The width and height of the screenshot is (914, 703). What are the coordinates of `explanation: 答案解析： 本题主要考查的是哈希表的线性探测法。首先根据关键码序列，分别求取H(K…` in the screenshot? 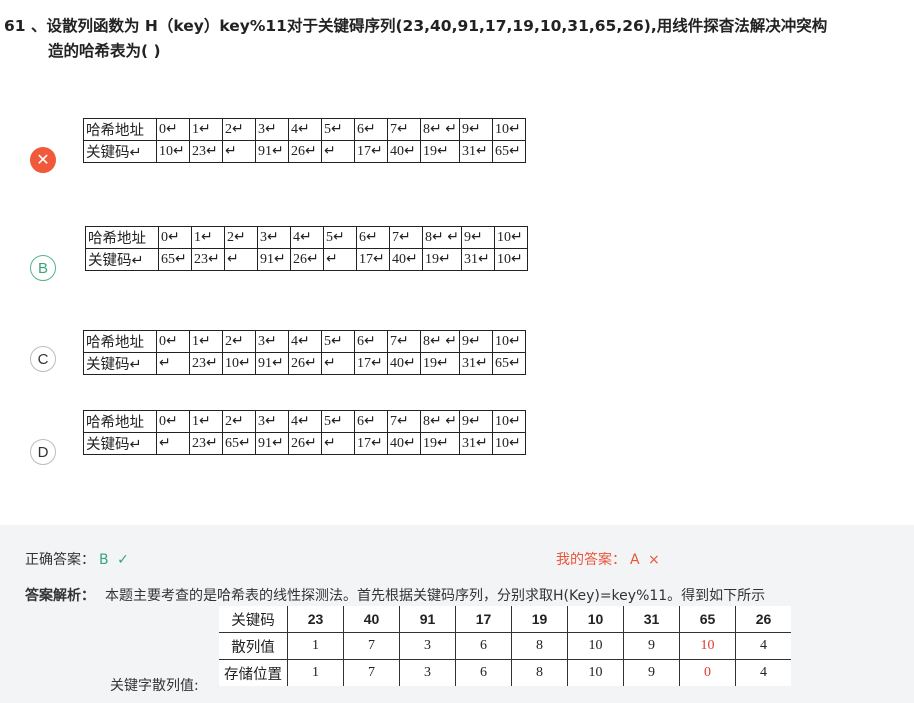 It's located at (395, 595).